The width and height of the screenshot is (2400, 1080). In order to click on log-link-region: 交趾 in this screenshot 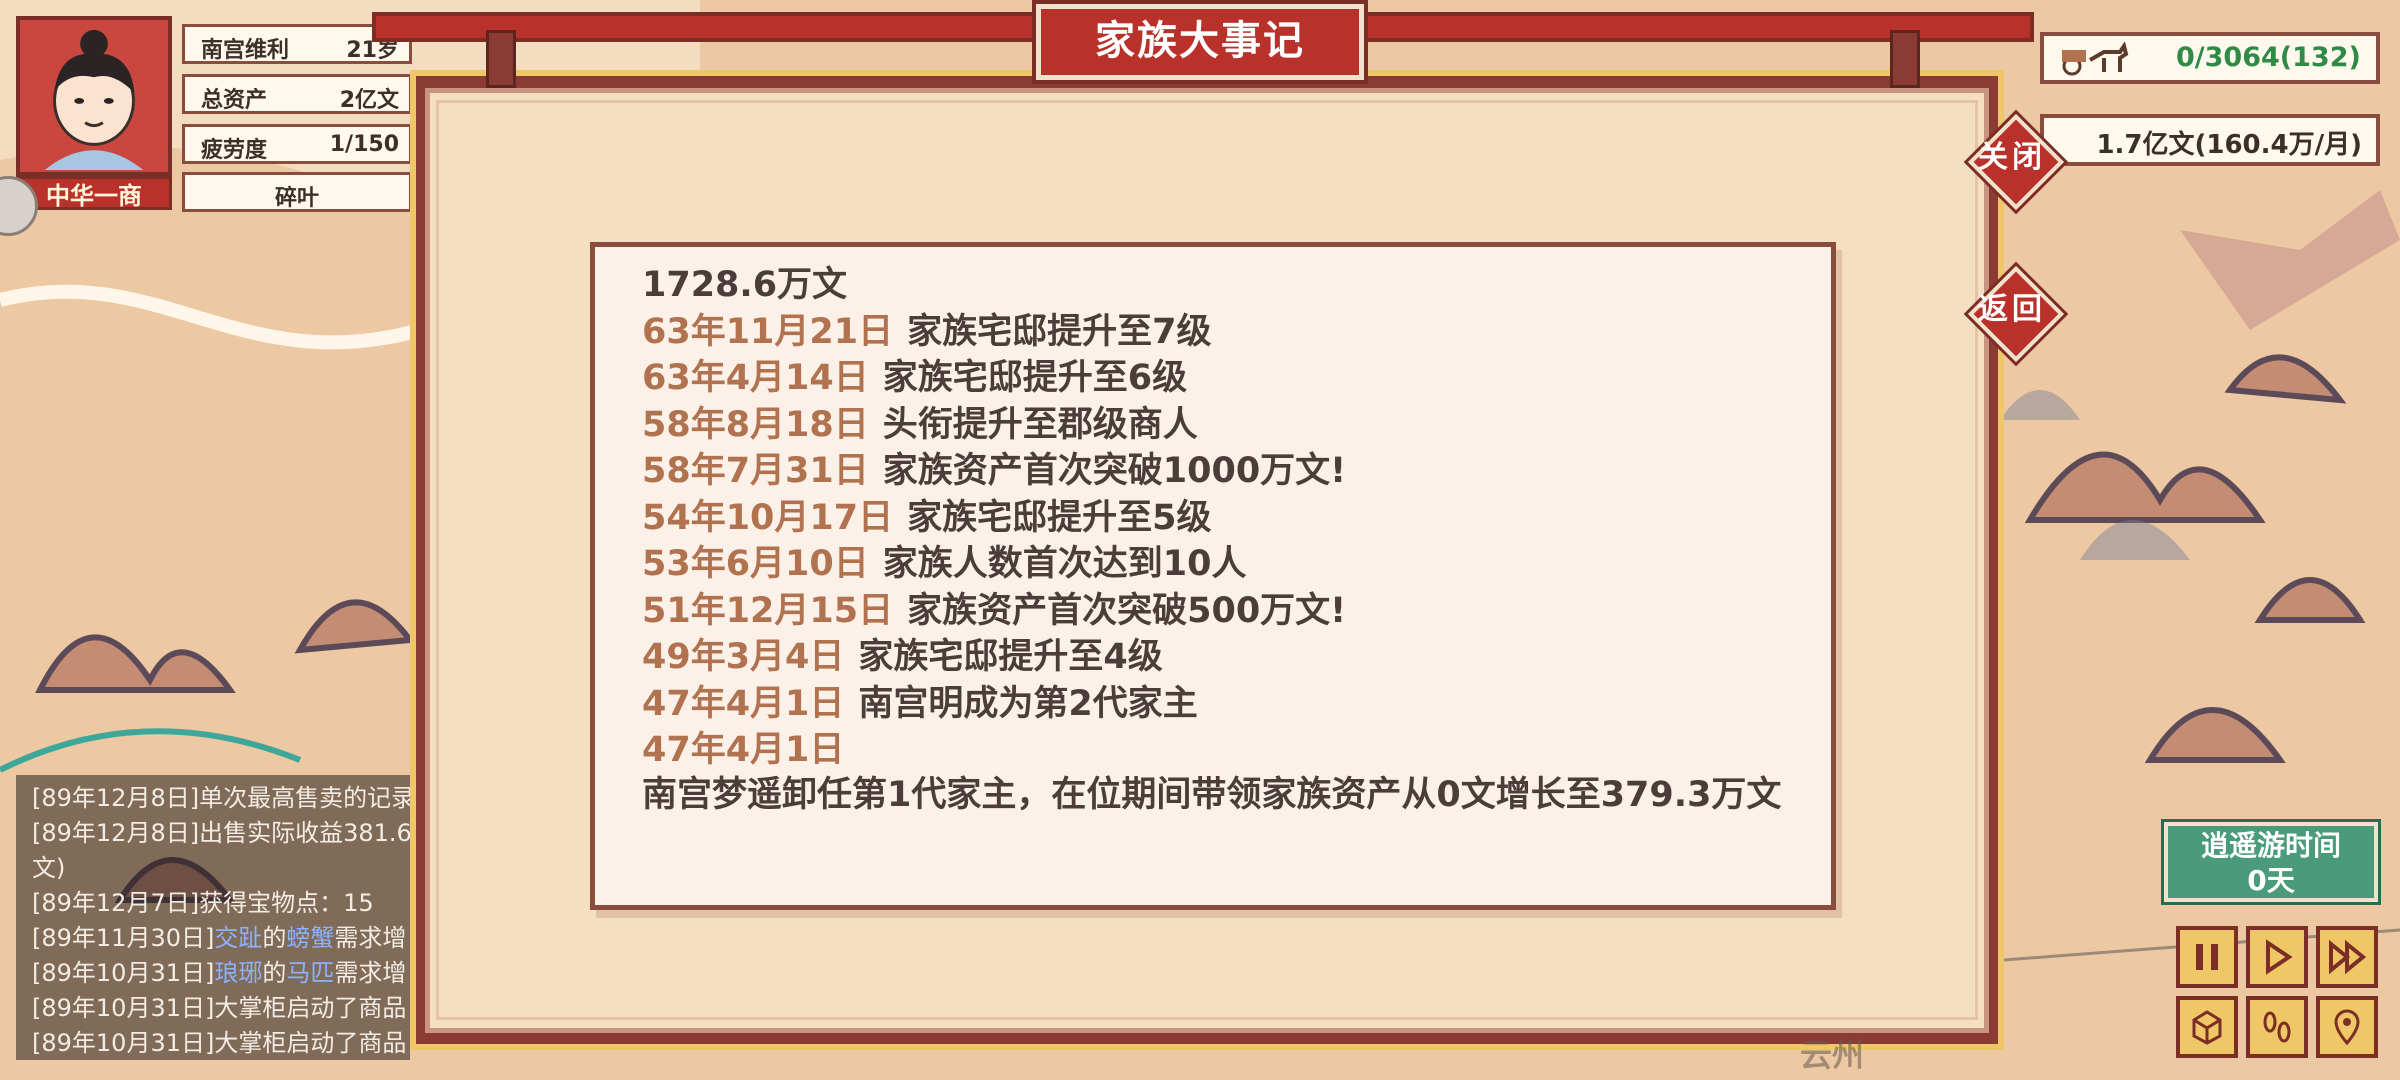, I will do `click(238, 938)`.